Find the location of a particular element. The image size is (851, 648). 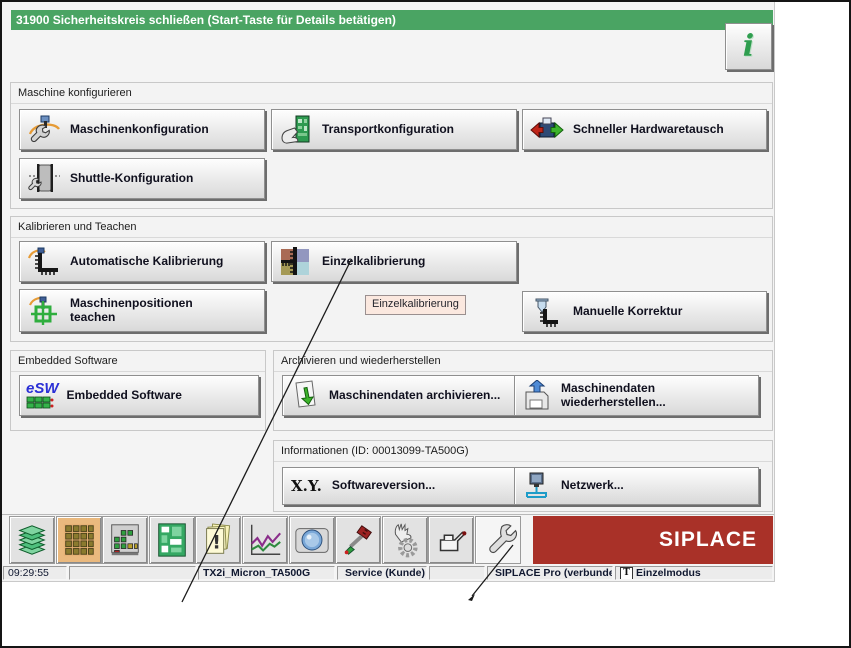

einzelkalibrierung-button: Einzelkalibrierung is located at coordinates (394, 261).